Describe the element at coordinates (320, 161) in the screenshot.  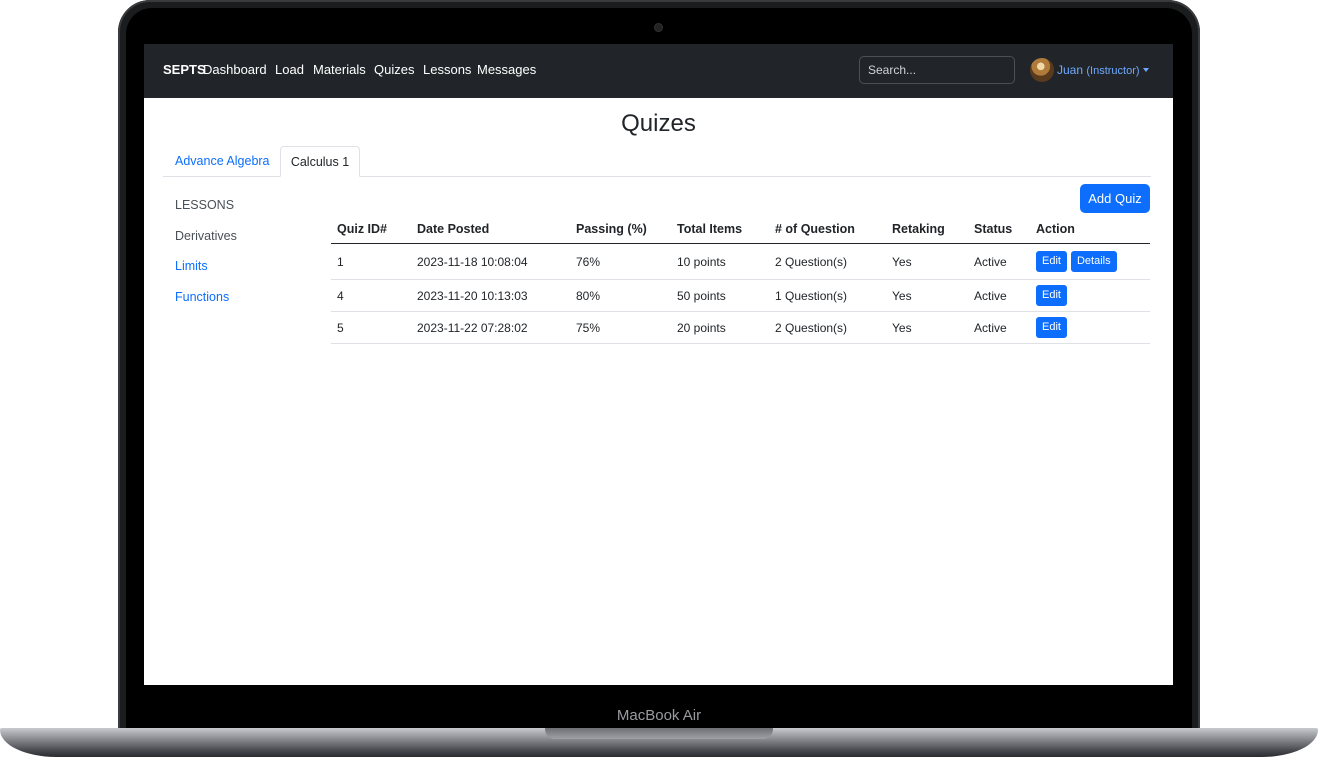
I see `tab-calculus-1: Calculus 1` at that location.